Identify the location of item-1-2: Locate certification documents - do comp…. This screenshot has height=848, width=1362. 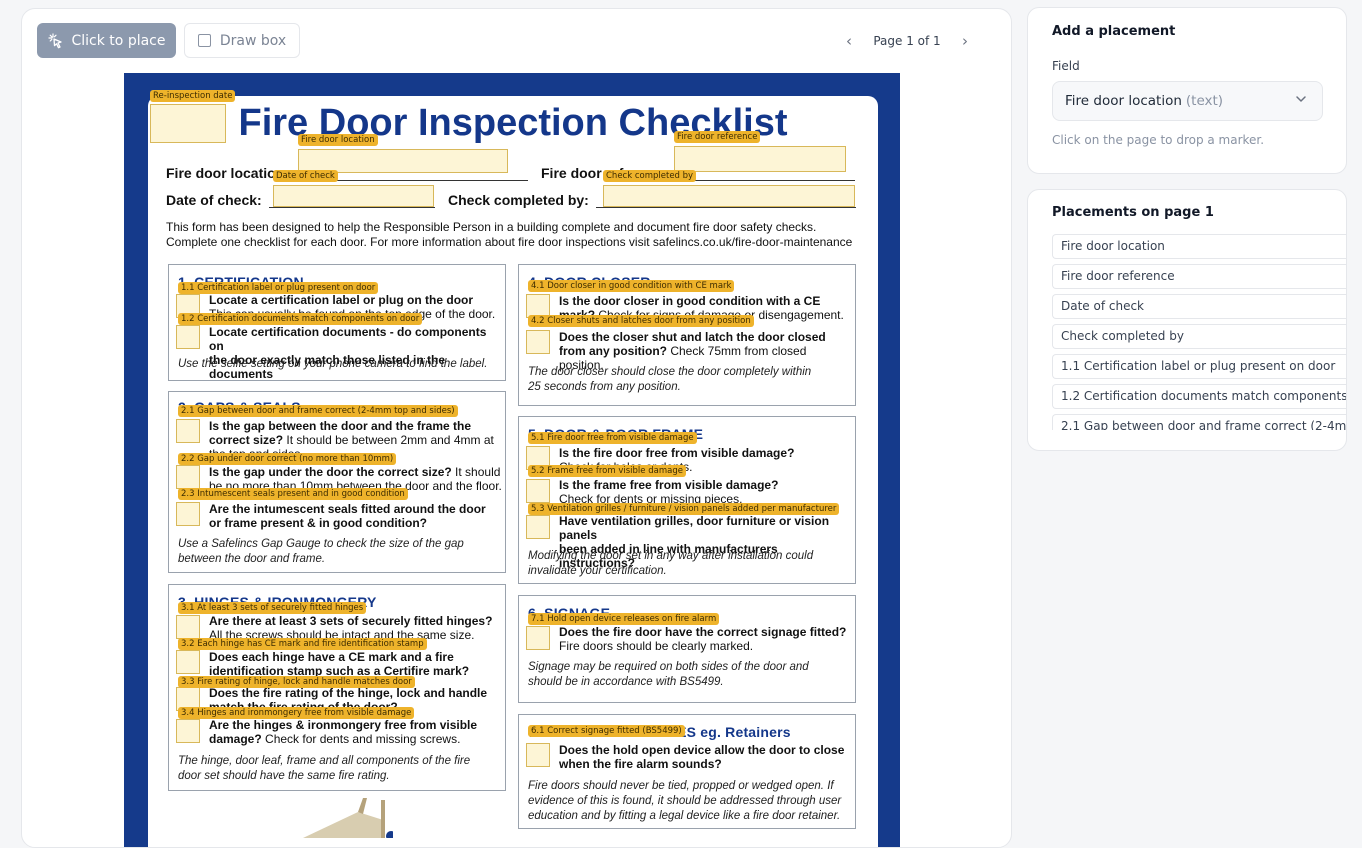
(356, 353).